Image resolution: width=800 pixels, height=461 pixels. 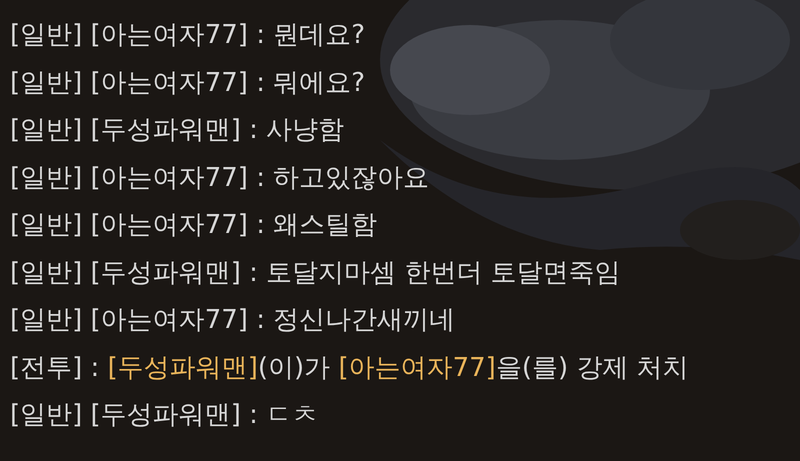 What do you see at coordinates (233, 320) in the screenshot?
I see `chat-message: [일반] [아는여자77] : 정신나간새끼네` at bounding box center [233, 320].